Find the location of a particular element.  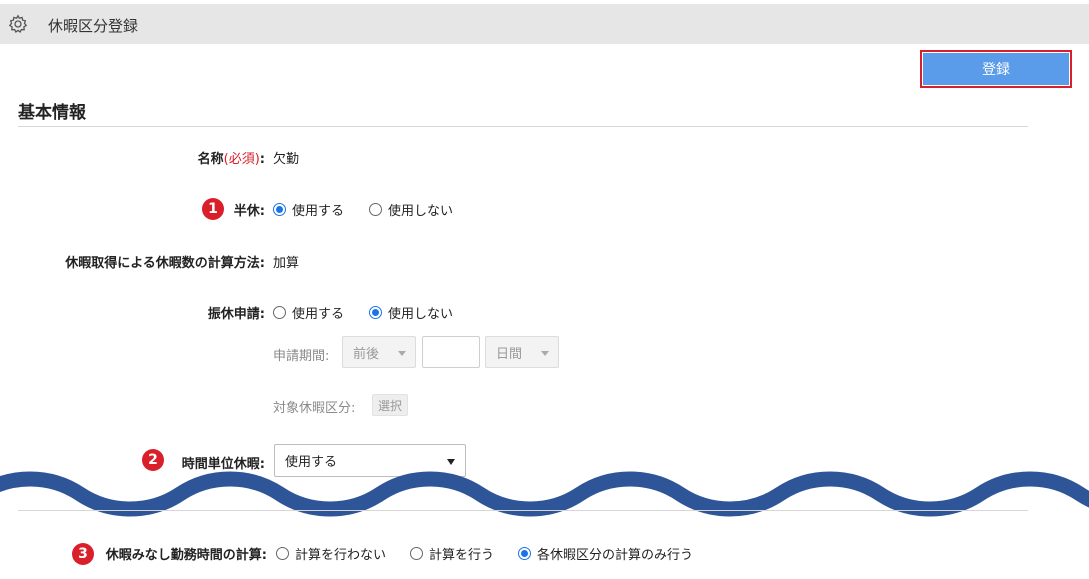

substitute-label: 振休申請: is located at coordinates (236, 314).